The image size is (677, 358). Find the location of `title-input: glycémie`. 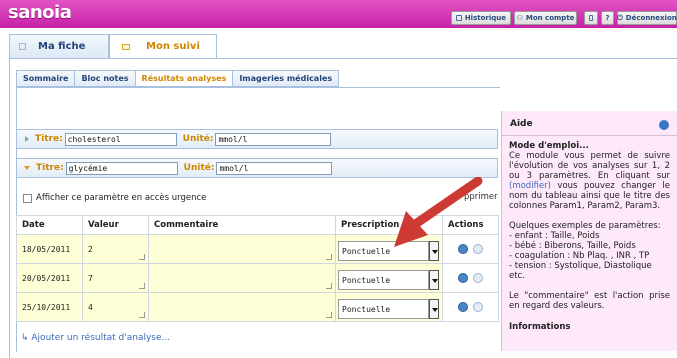

title-input: glycémie is located at coordinates (121, 168).